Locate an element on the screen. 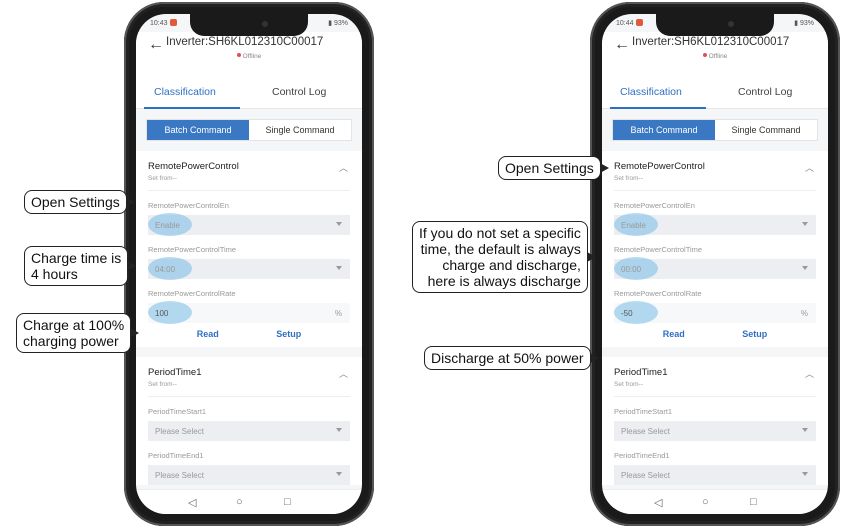 The height and width of the screenshot is (528, 855). tab-bar: Classification Control Log is located at coordinates (715, 94).